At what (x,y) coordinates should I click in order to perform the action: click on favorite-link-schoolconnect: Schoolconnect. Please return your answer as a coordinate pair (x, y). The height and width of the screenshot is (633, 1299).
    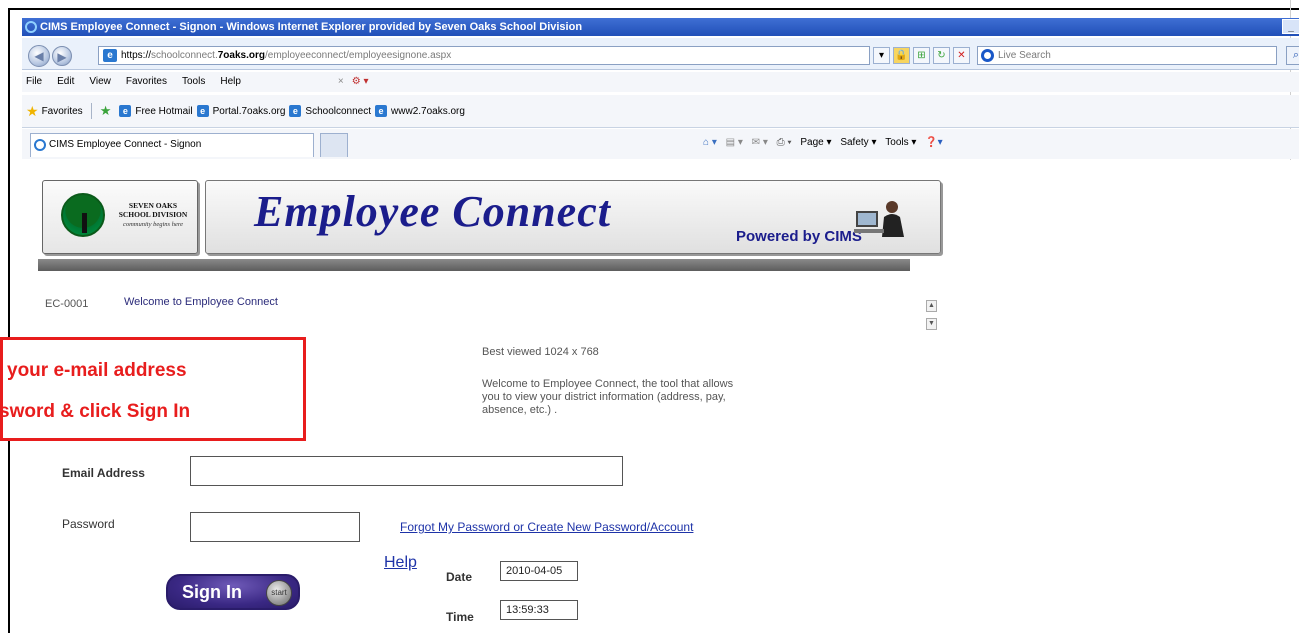
    Looking at the image, I should click on (338, 111).